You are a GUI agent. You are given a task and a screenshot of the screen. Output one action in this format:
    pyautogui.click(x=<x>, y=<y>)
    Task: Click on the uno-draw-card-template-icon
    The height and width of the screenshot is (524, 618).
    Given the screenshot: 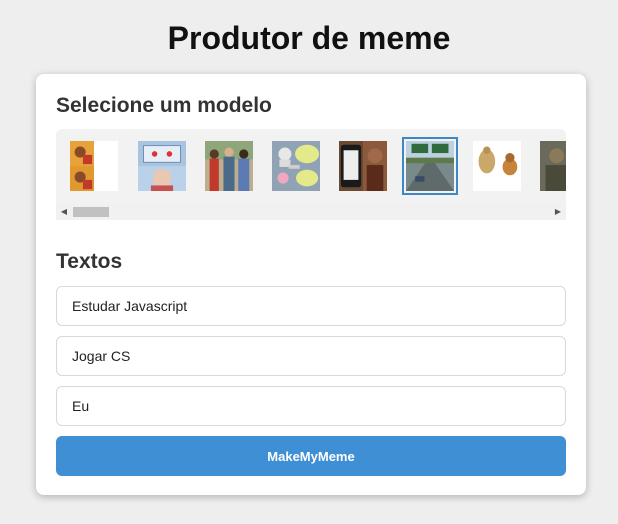 What is the action you would take?
    pyautogui.click(x=363, y=166)
    